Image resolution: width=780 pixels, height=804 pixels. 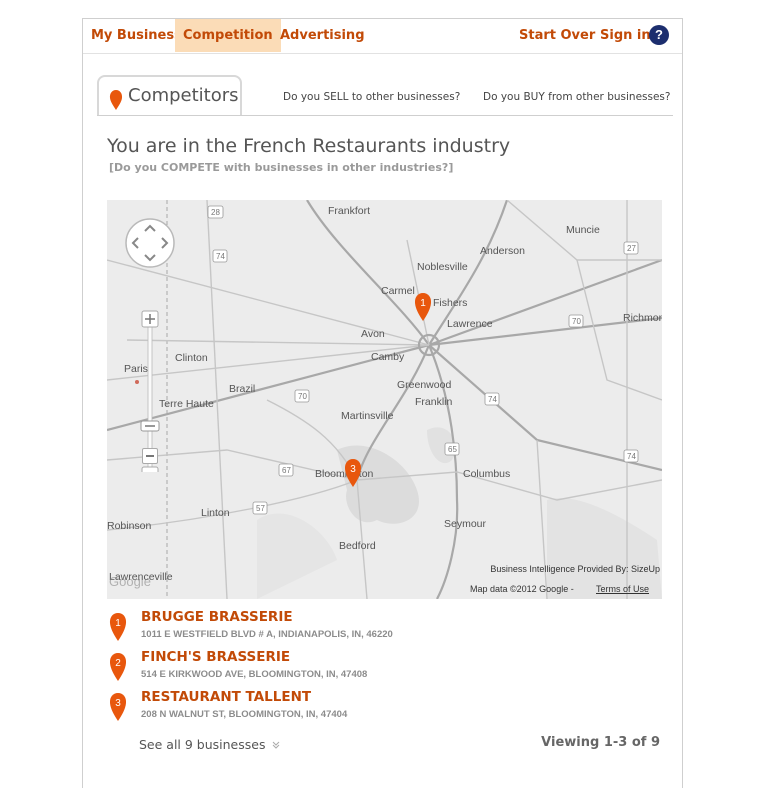 I want to click on result-name-link: FINCH'S BRASSERIE, so click(x=215, y=657).